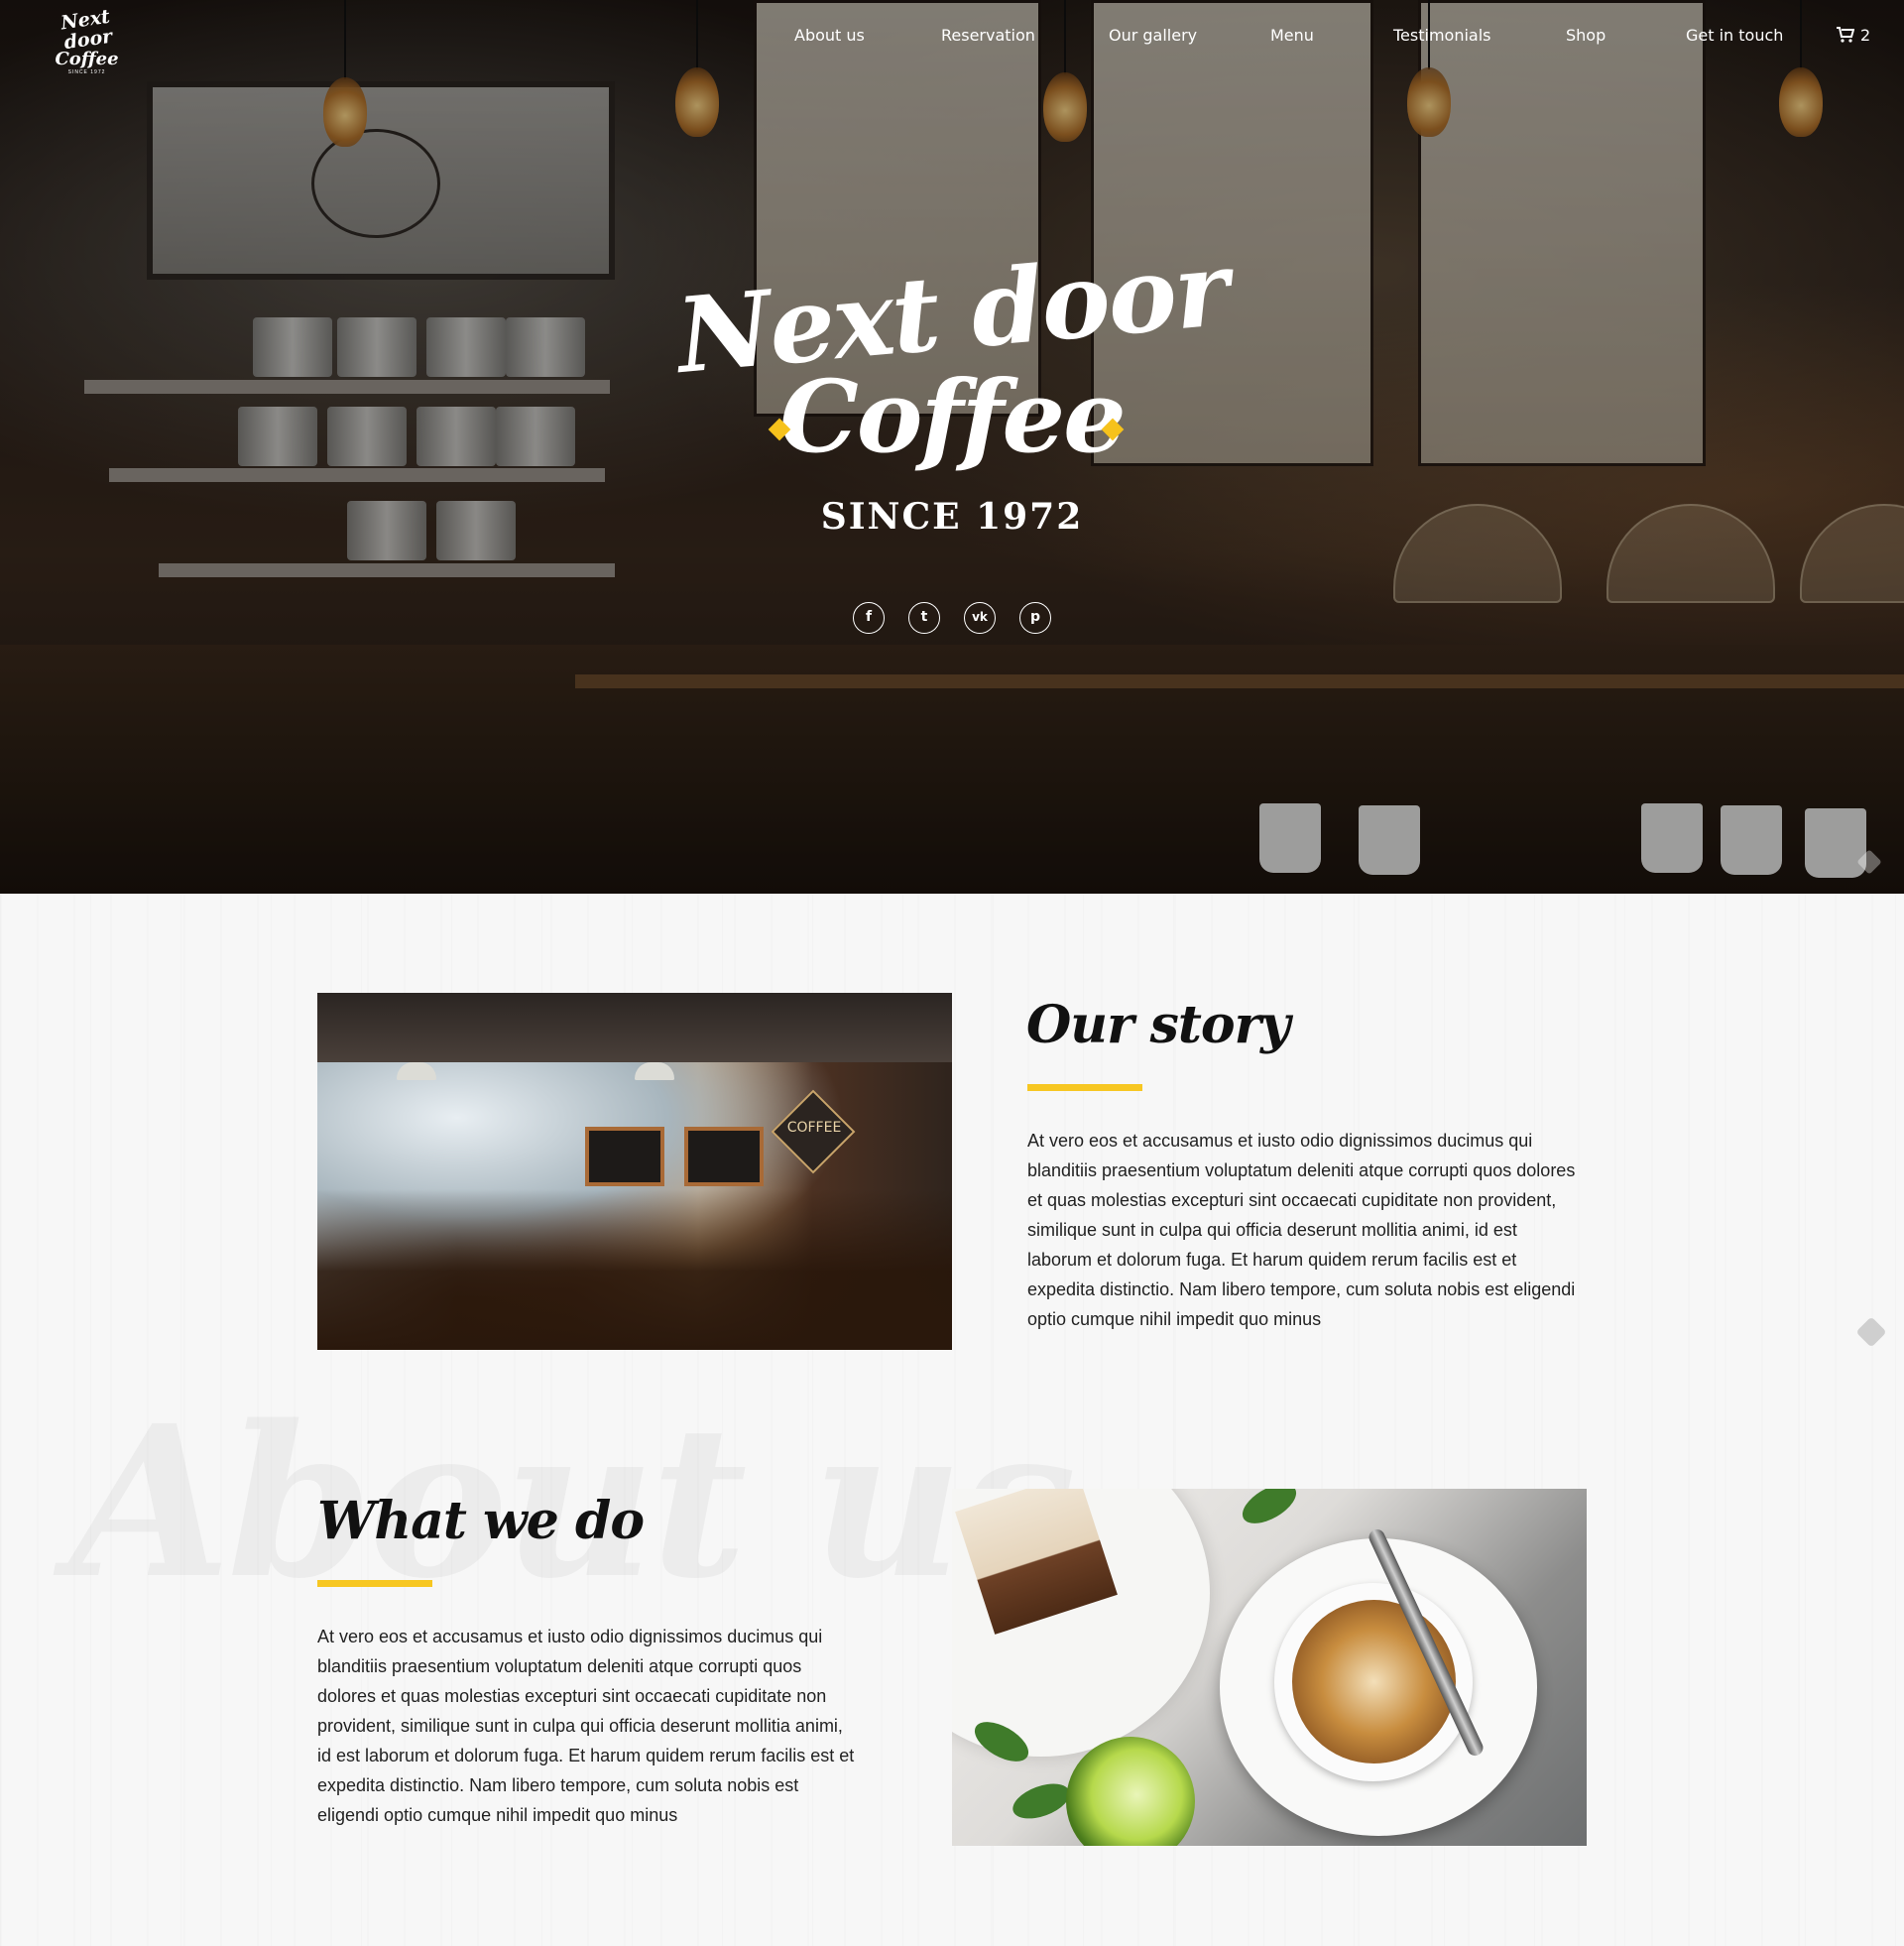 The width and height of the screenshot is (1904, 1946). What do you see at coordinates (980, 618) in the screenshot?
I see `vk-icon: vk` at bounding box center [980, 618].